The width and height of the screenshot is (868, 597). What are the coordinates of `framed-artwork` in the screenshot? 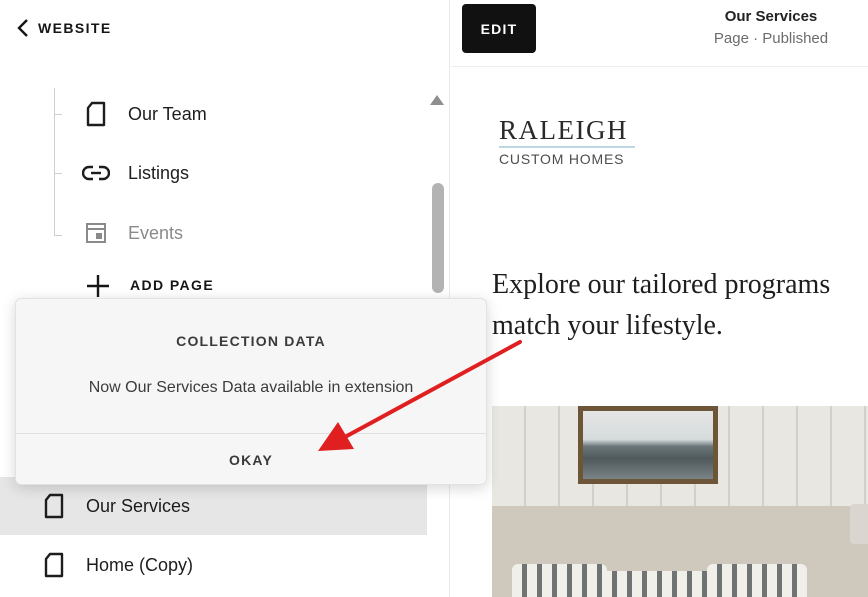 It's located at (648, 445).